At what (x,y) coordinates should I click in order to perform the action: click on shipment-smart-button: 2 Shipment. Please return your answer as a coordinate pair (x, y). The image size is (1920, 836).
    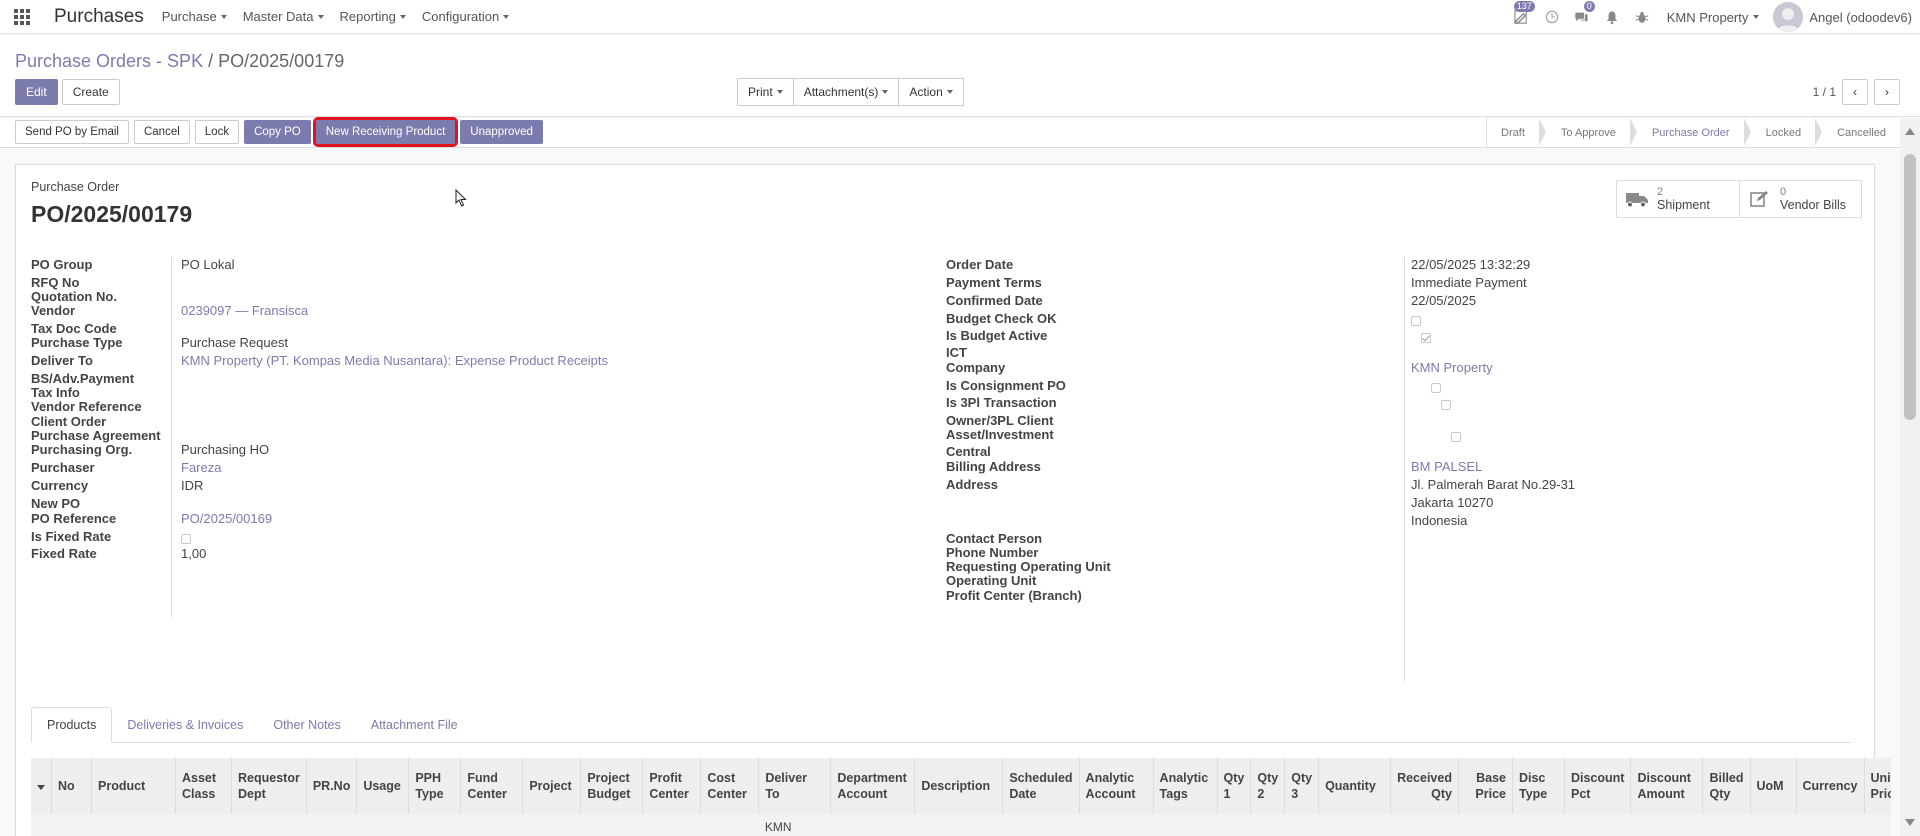
    Looking at the image, I should click on (1678, 199).